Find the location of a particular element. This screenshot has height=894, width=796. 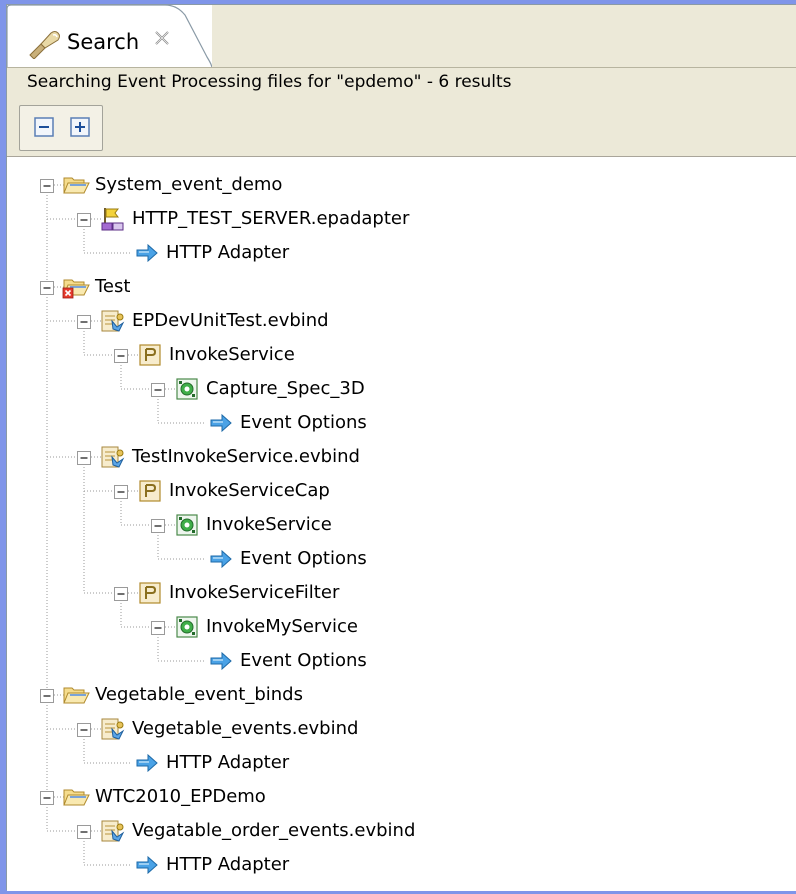

tree-node-label: HTTP_TEST_SERVER.epadapter is located at coordinates (271, 218).